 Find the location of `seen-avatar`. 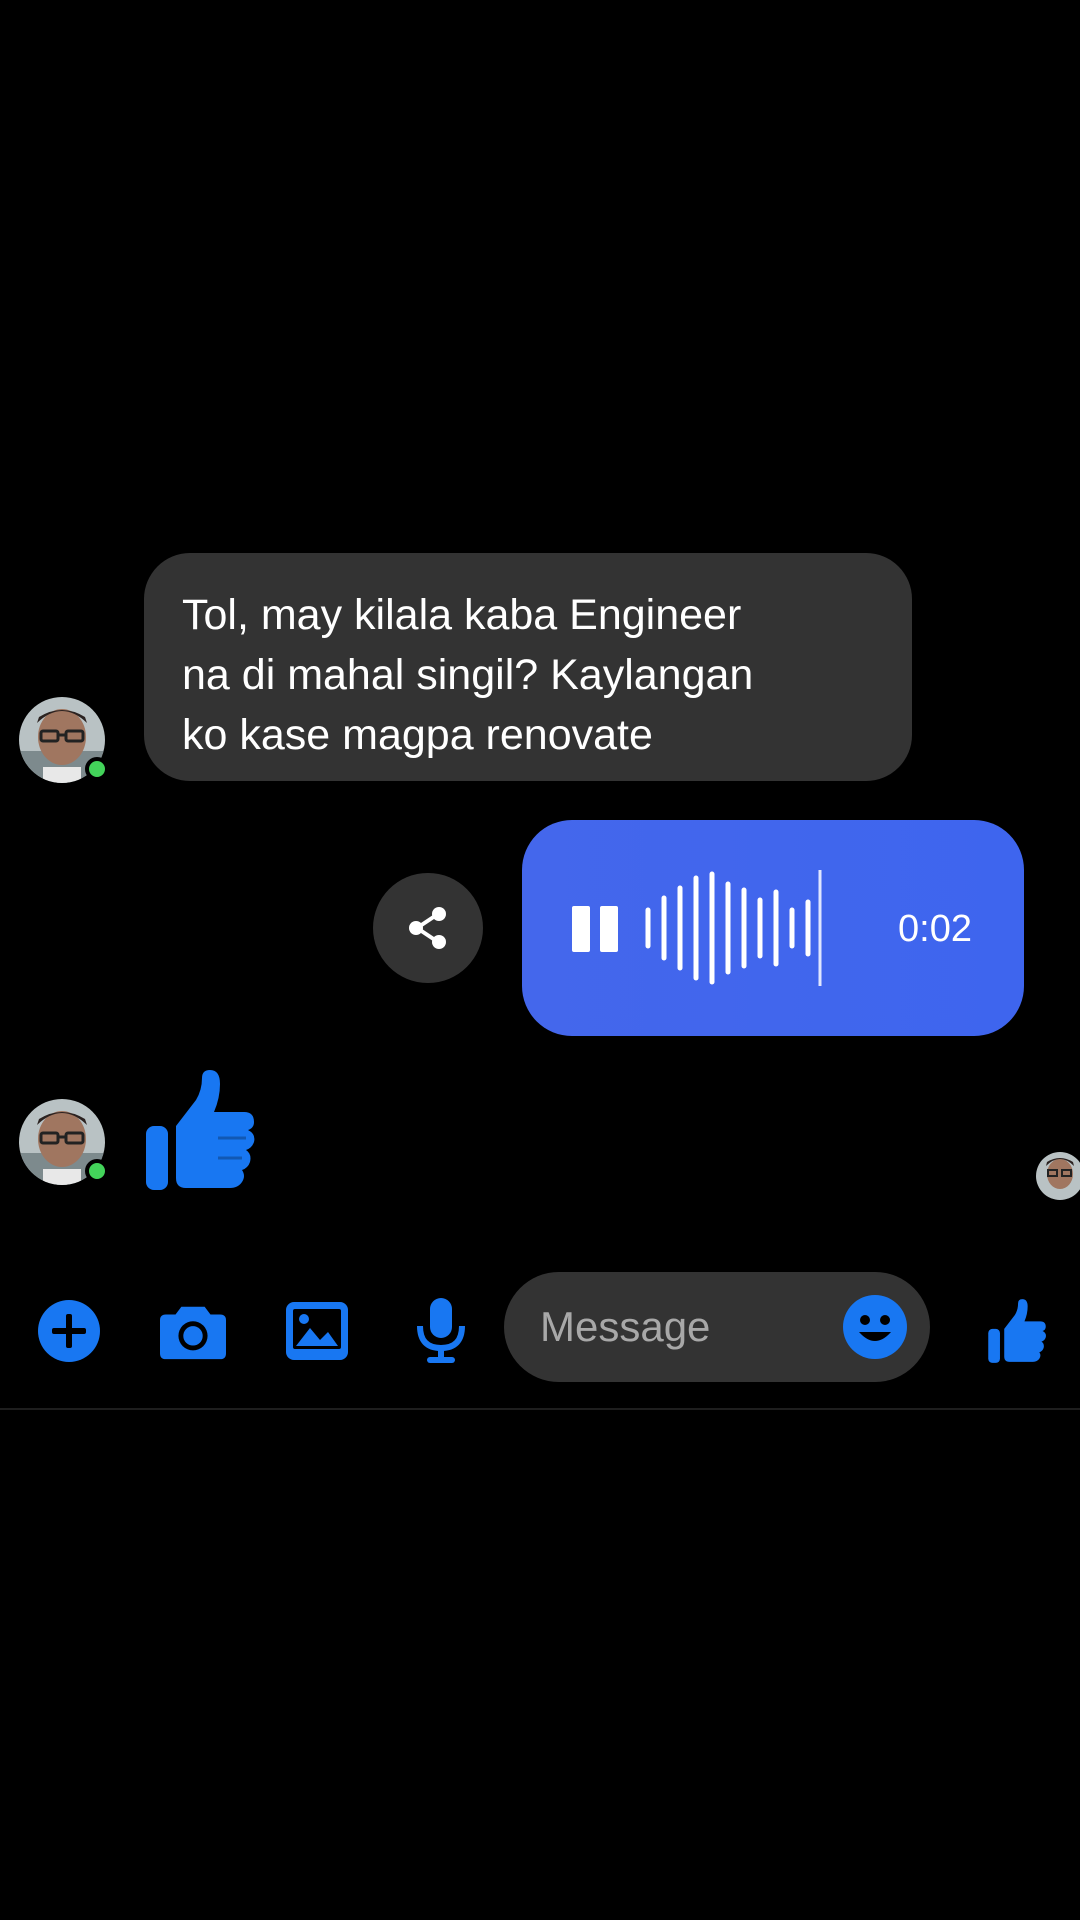

seen-avatar is located at coordinates (1058, 1176).